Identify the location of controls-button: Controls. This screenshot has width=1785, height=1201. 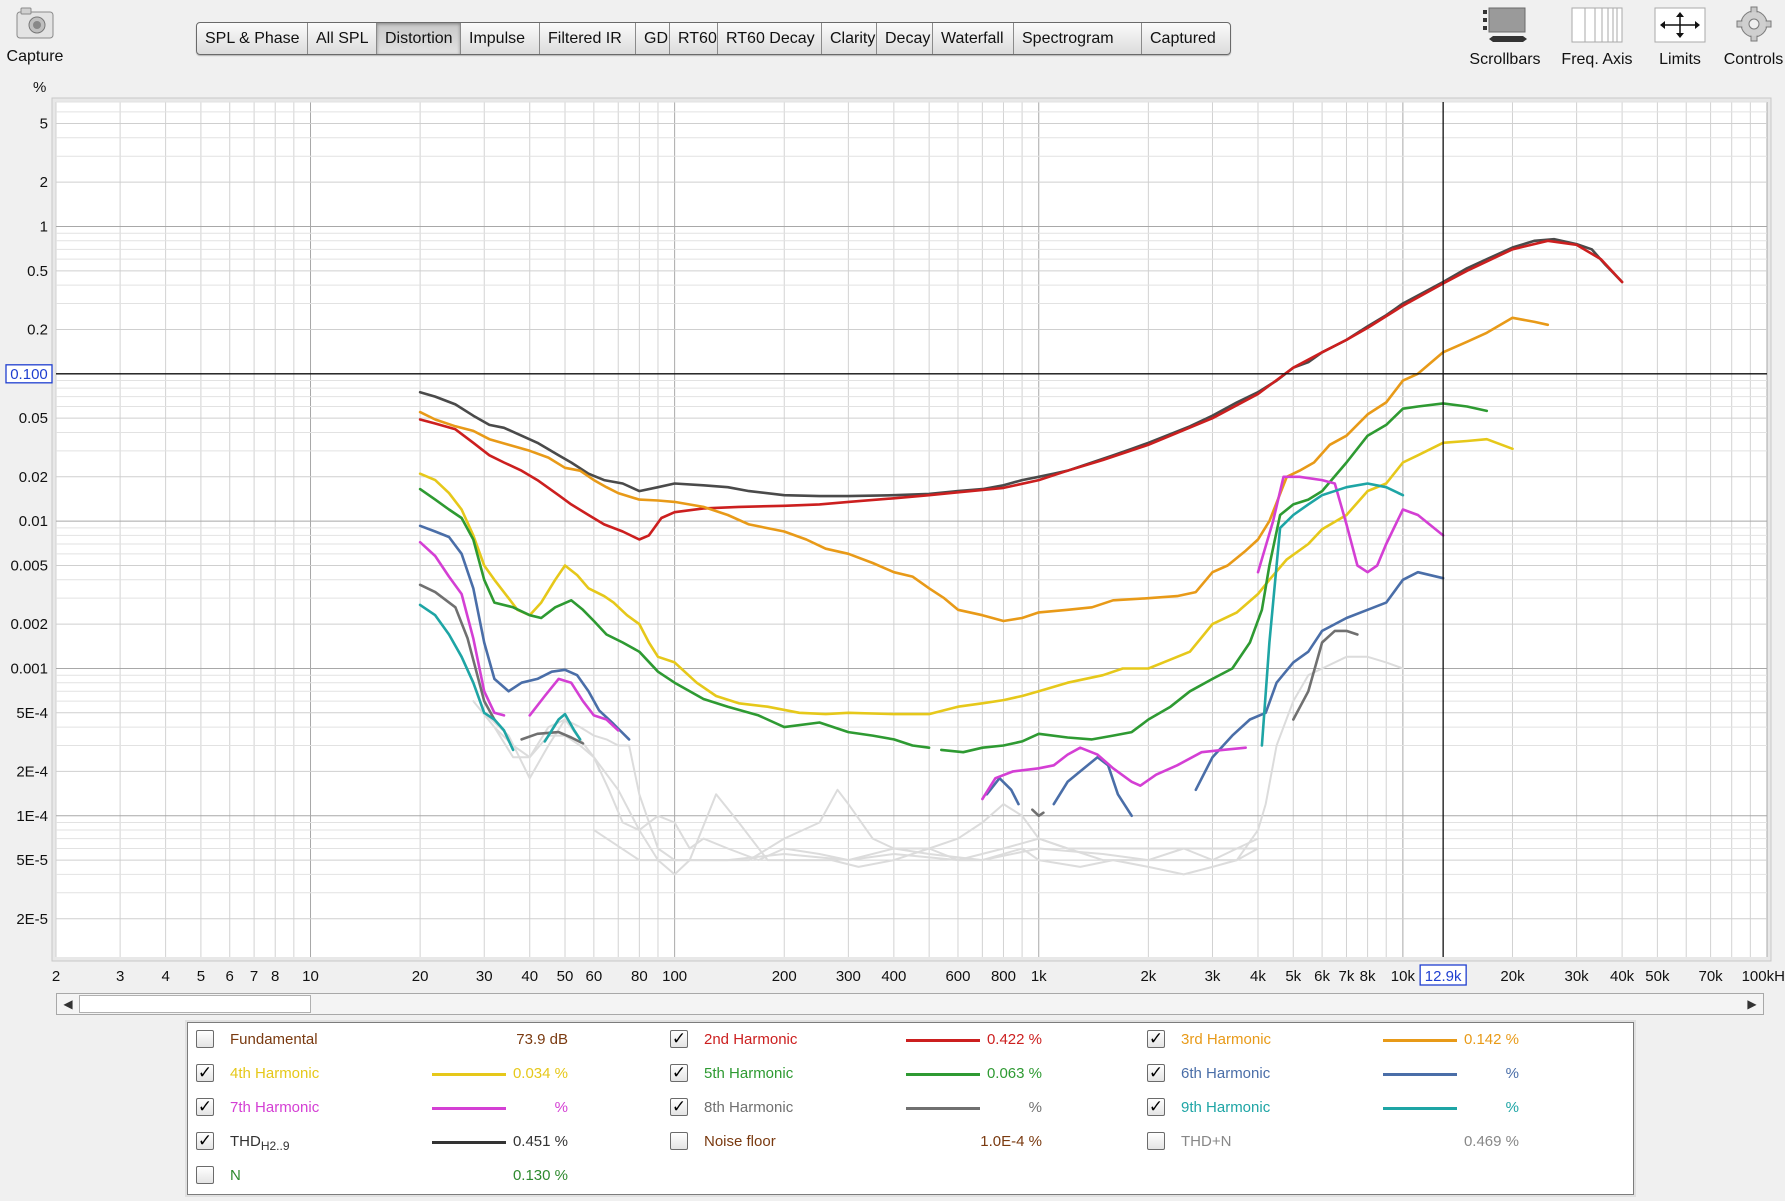
(1753, 38).